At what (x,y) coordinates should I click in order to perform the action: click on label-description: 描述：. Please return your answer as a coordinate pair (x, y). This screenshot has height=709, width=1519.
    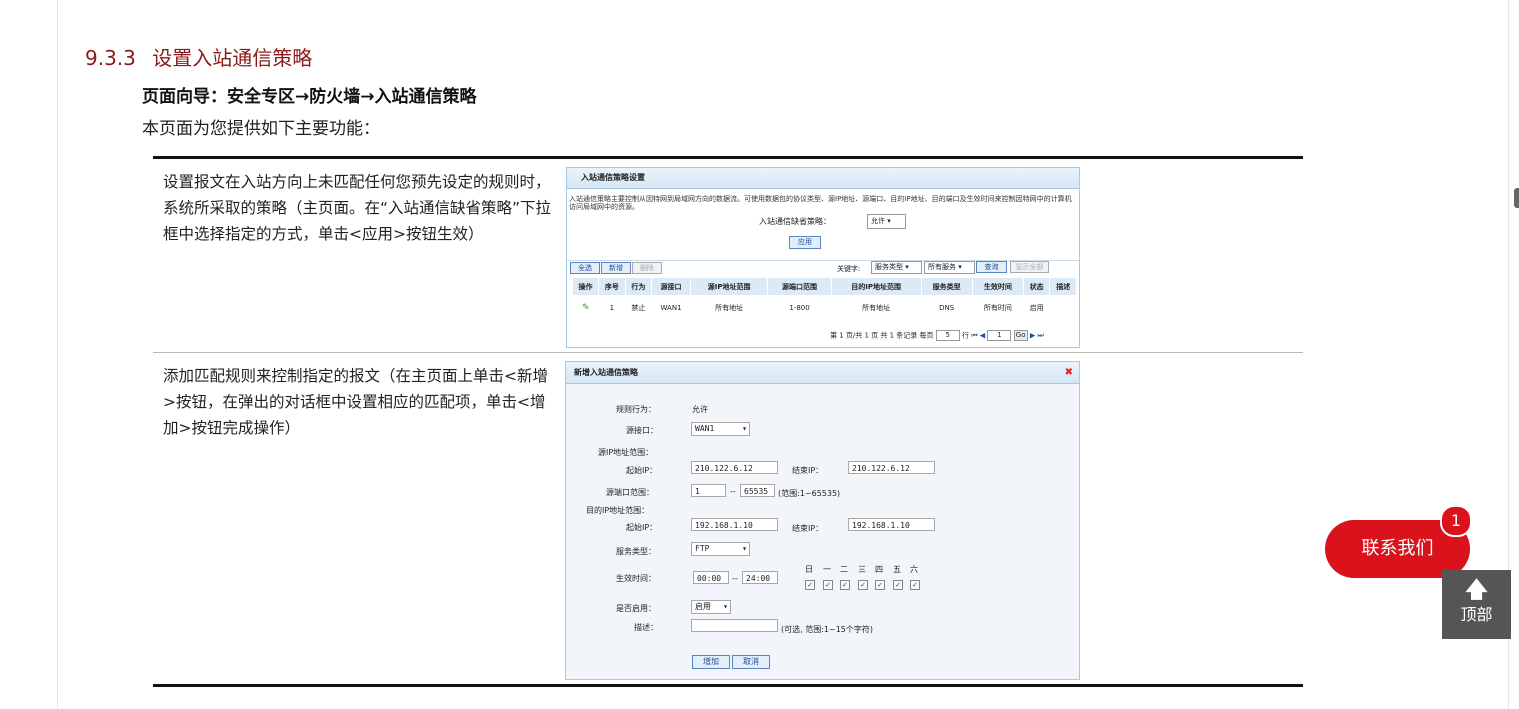
    Looking at the image, I should click on (646, 627).